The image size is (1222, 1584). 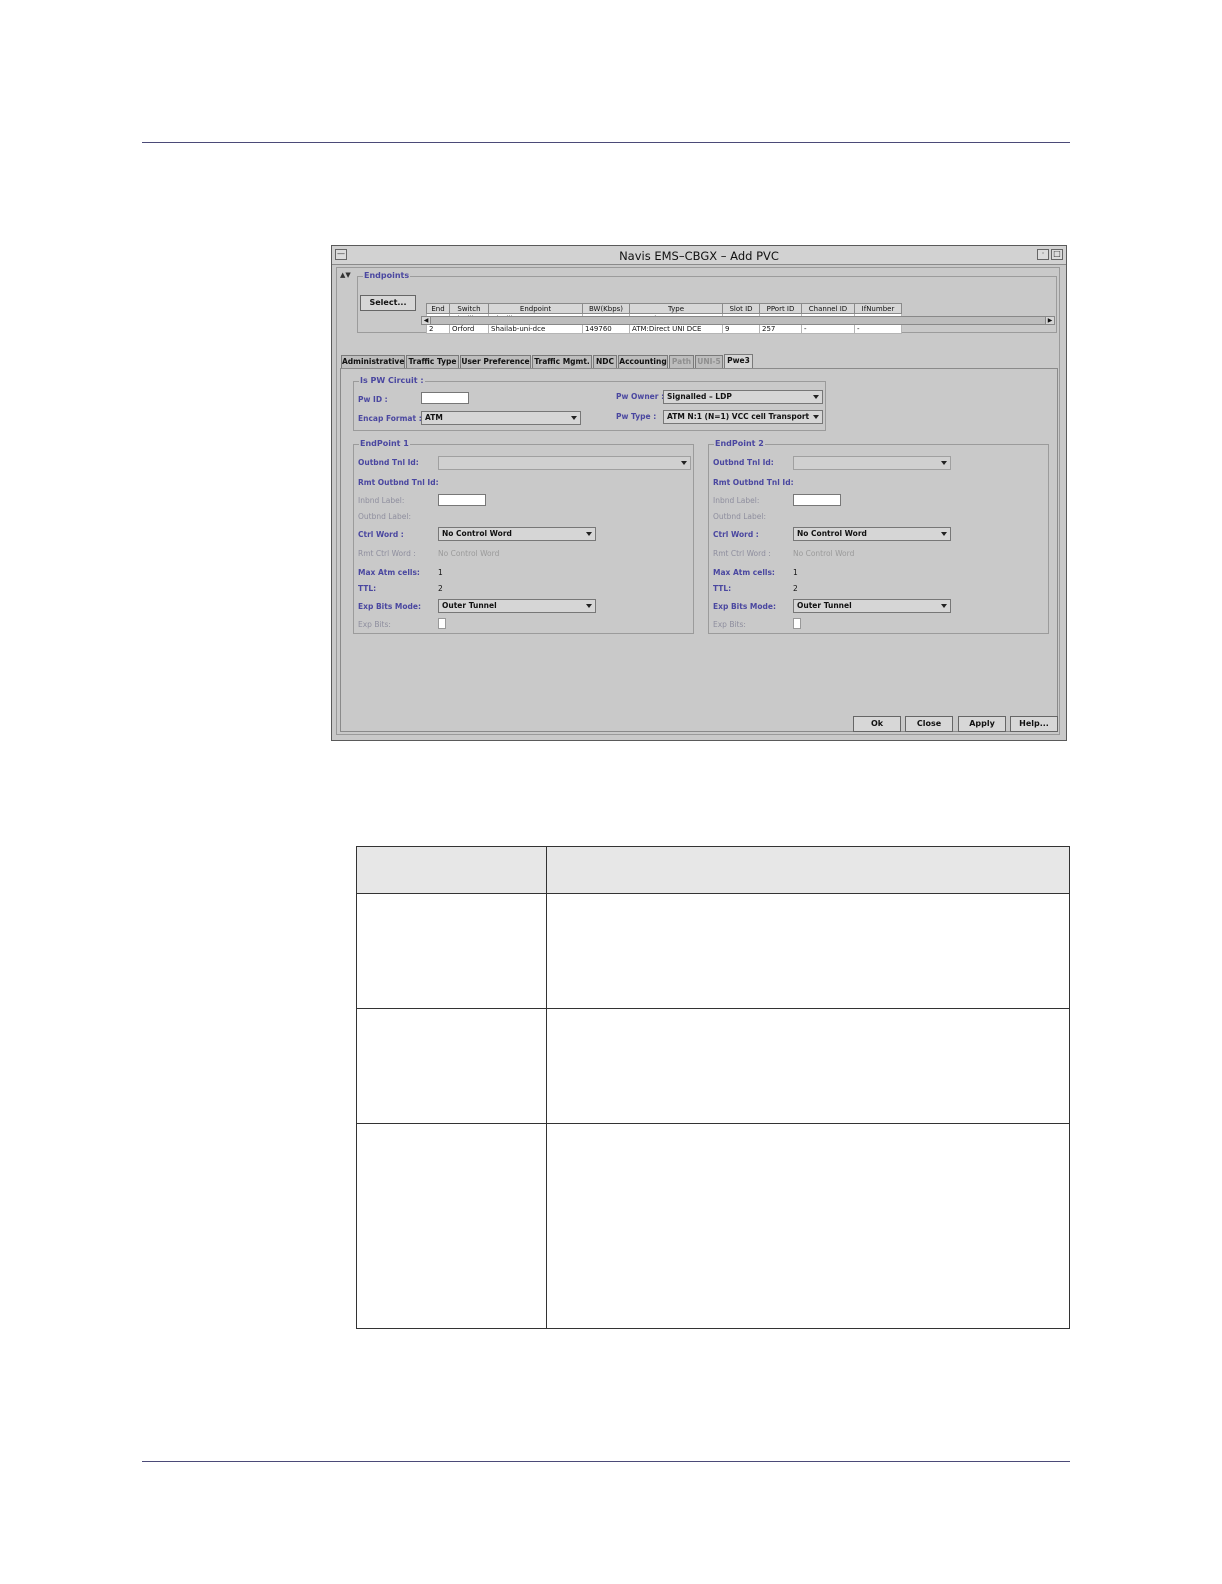 What do you see at coordinates (606, 142) in the screenshot?
I see `header-rule` at bounding box center [606, 142].